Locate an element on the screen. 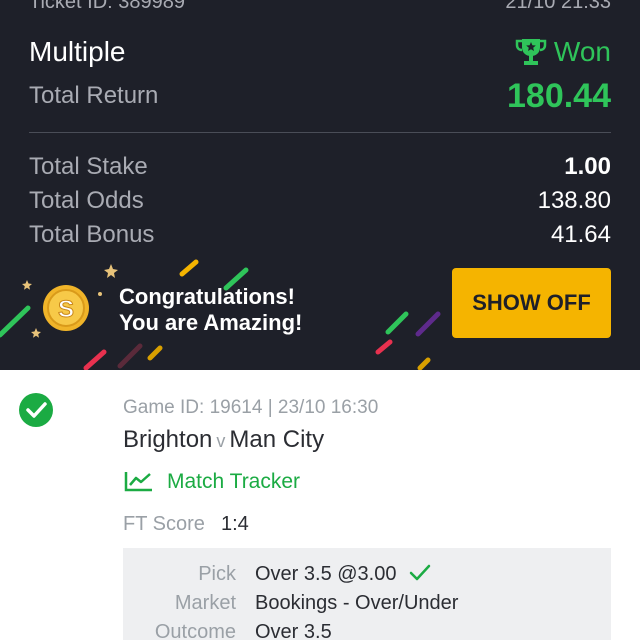  outcome-label: Outcome is located at coordinates (195, 630).